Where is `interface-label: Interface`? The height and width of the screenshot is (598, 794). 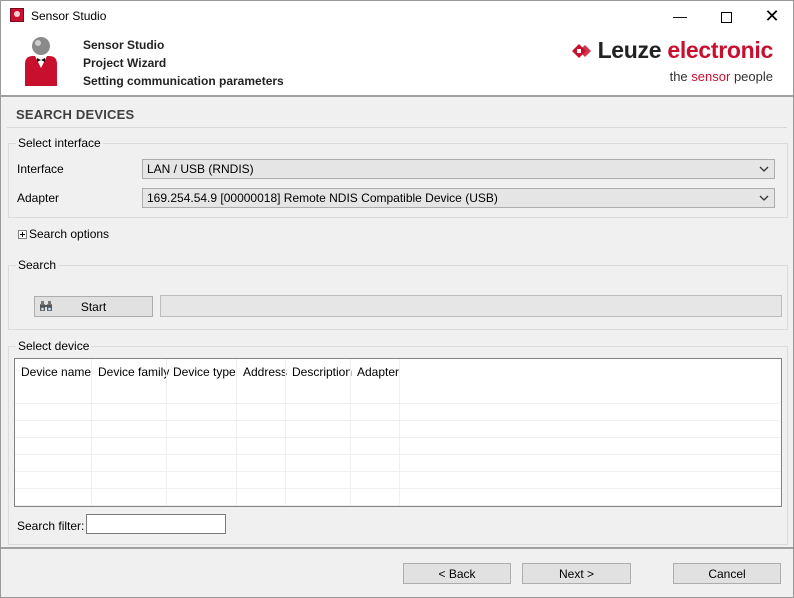
interface-label: Interface is located at coordinates (40, 169).